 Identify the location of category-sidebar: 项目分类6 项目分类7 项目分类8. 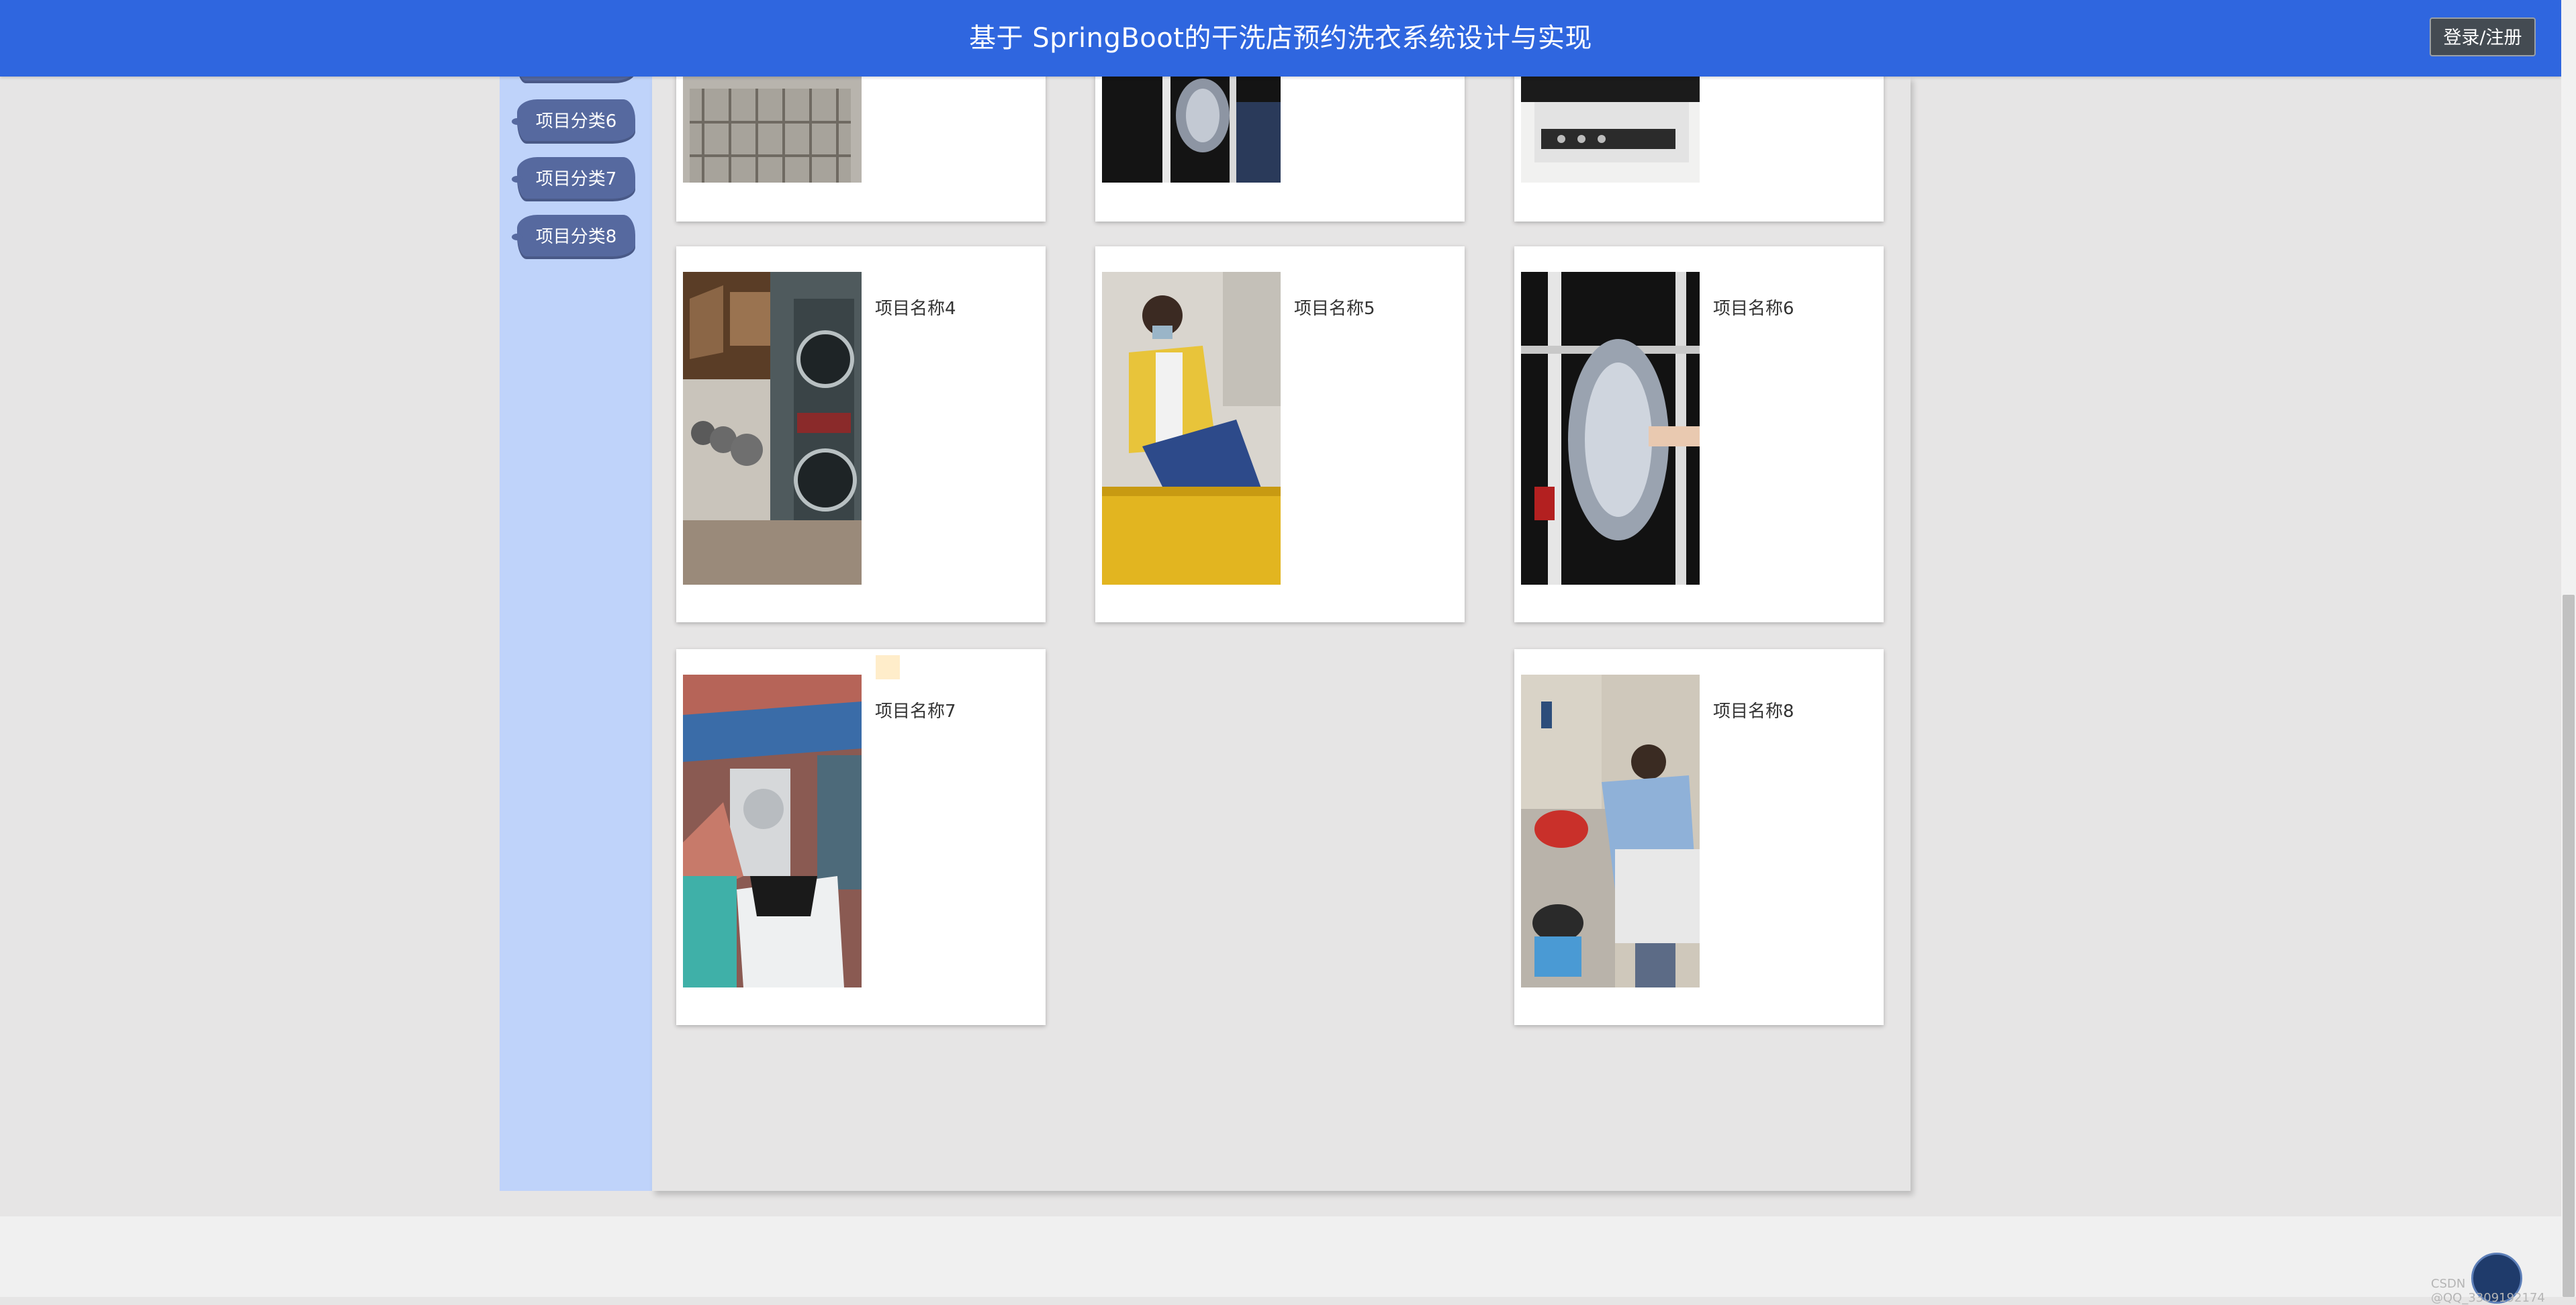
(576, 620).